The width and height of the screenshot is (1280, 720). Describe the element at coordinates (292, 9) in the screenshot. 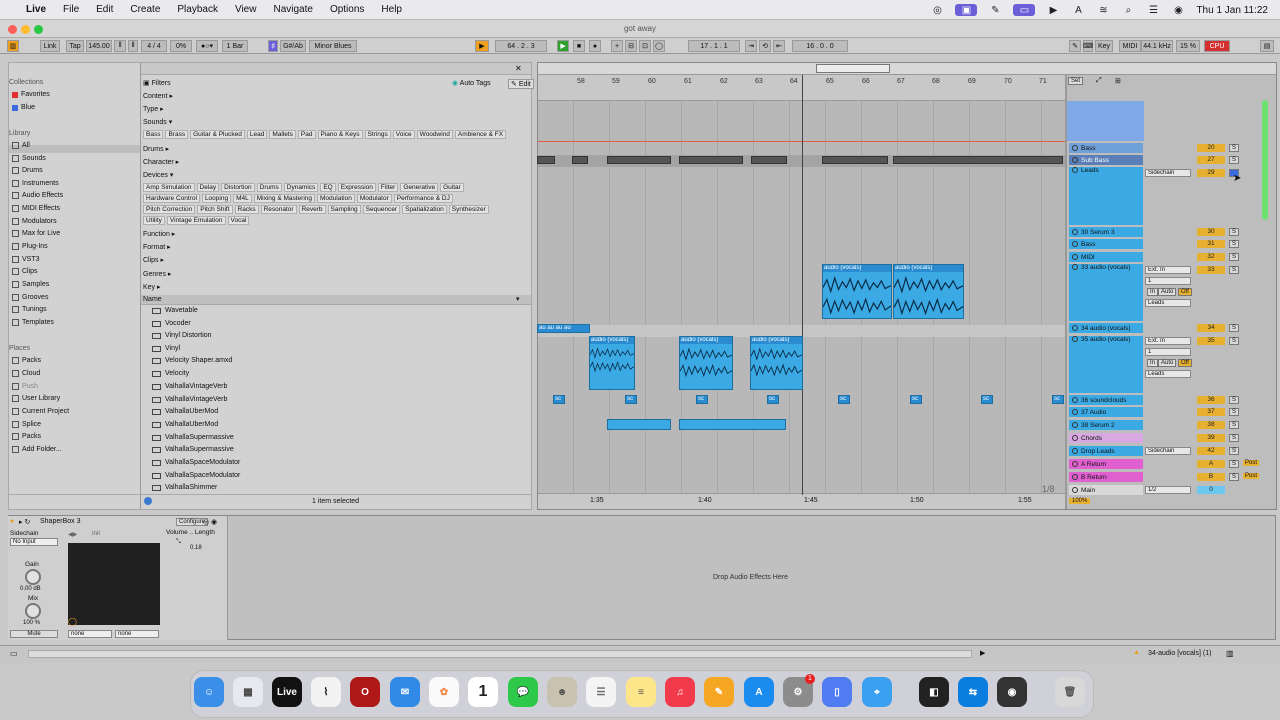

I see `menu-navigate: Navigate` at that location.